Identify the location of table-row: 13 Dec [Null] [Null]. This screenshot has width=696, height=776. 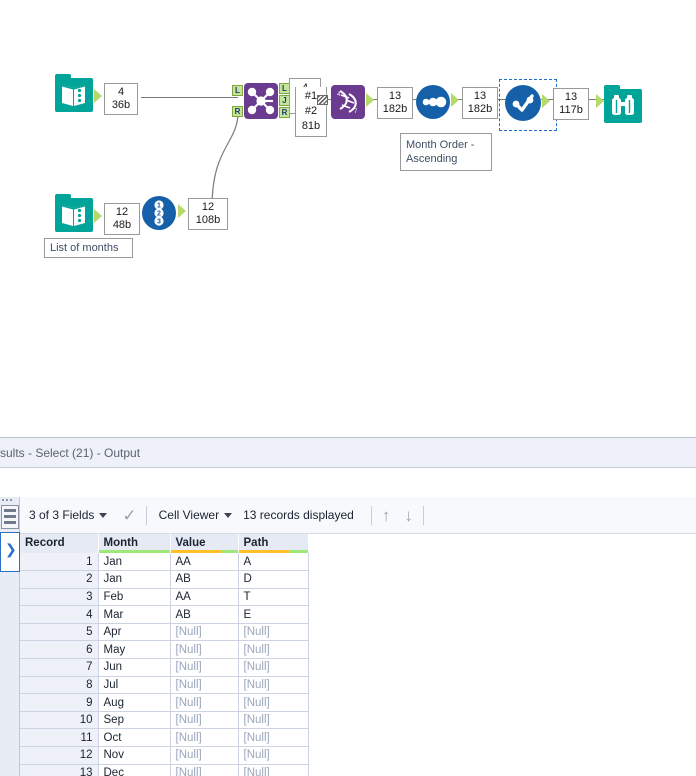
(164, 770).